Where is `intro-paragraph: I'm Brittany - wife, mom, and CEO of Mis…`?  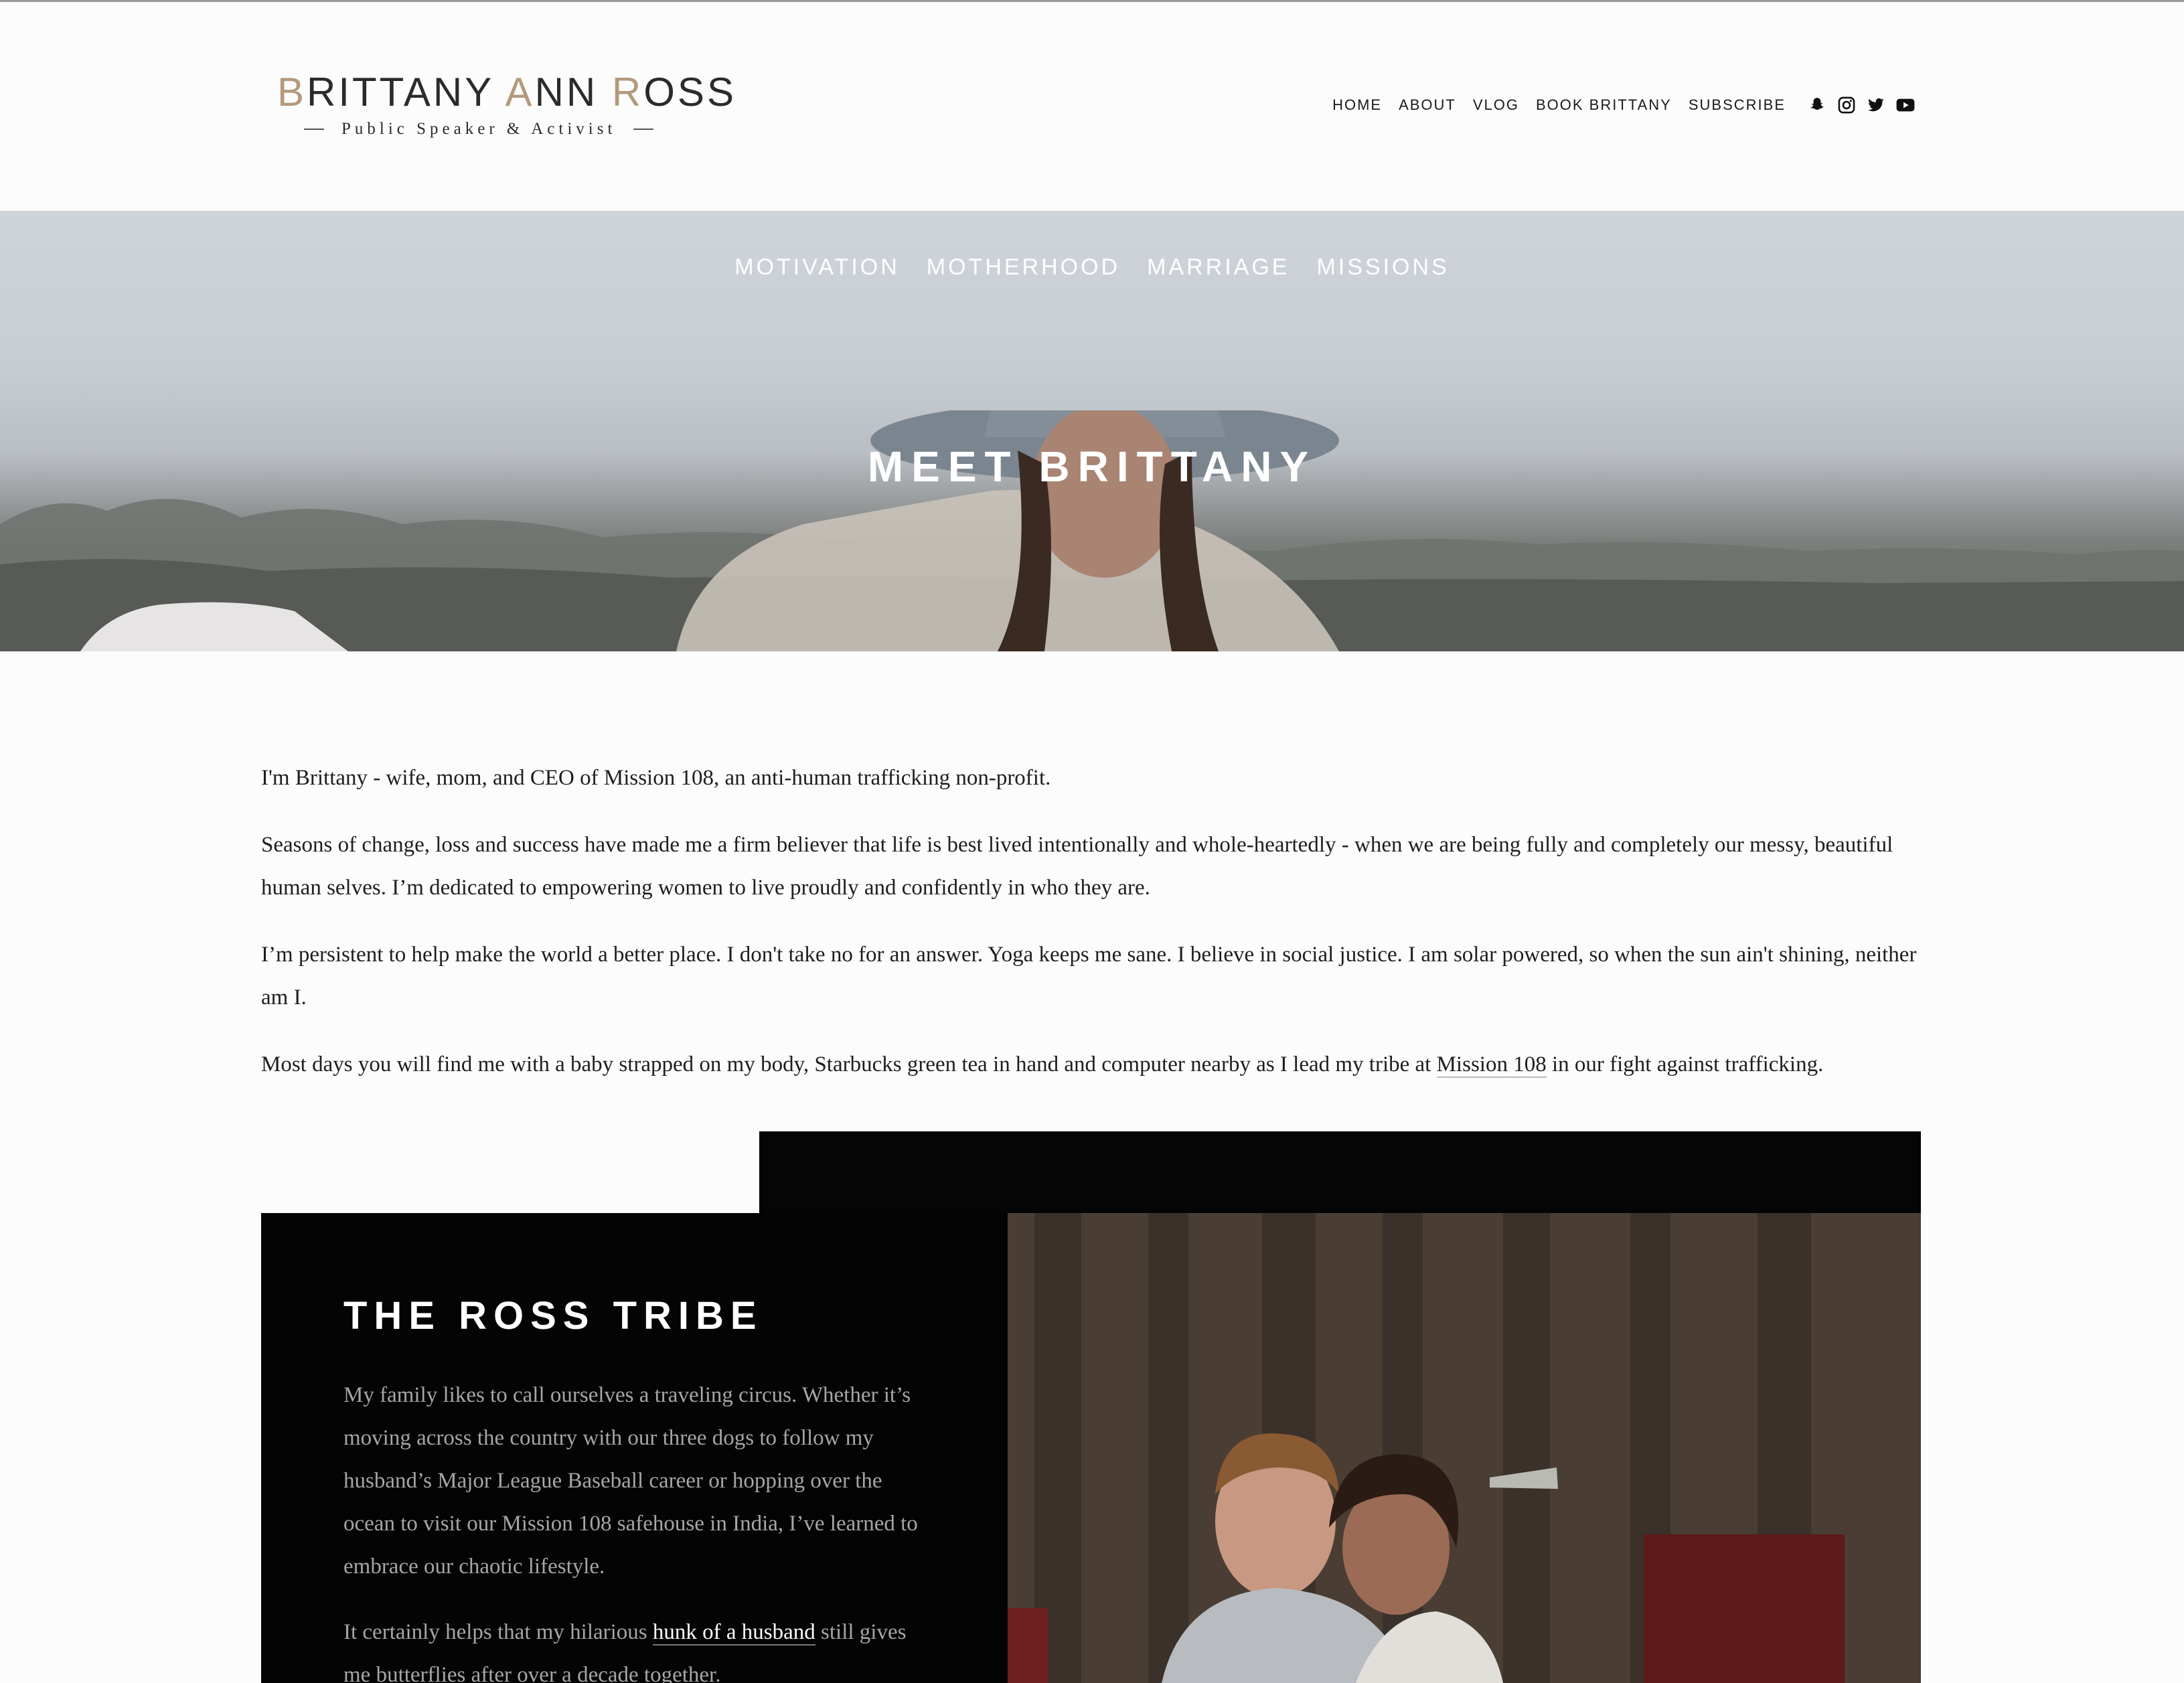
intro-paragraph: I'm Brittany - wife, mom, and CEO of Mis… is located at coordinates (656, 778).